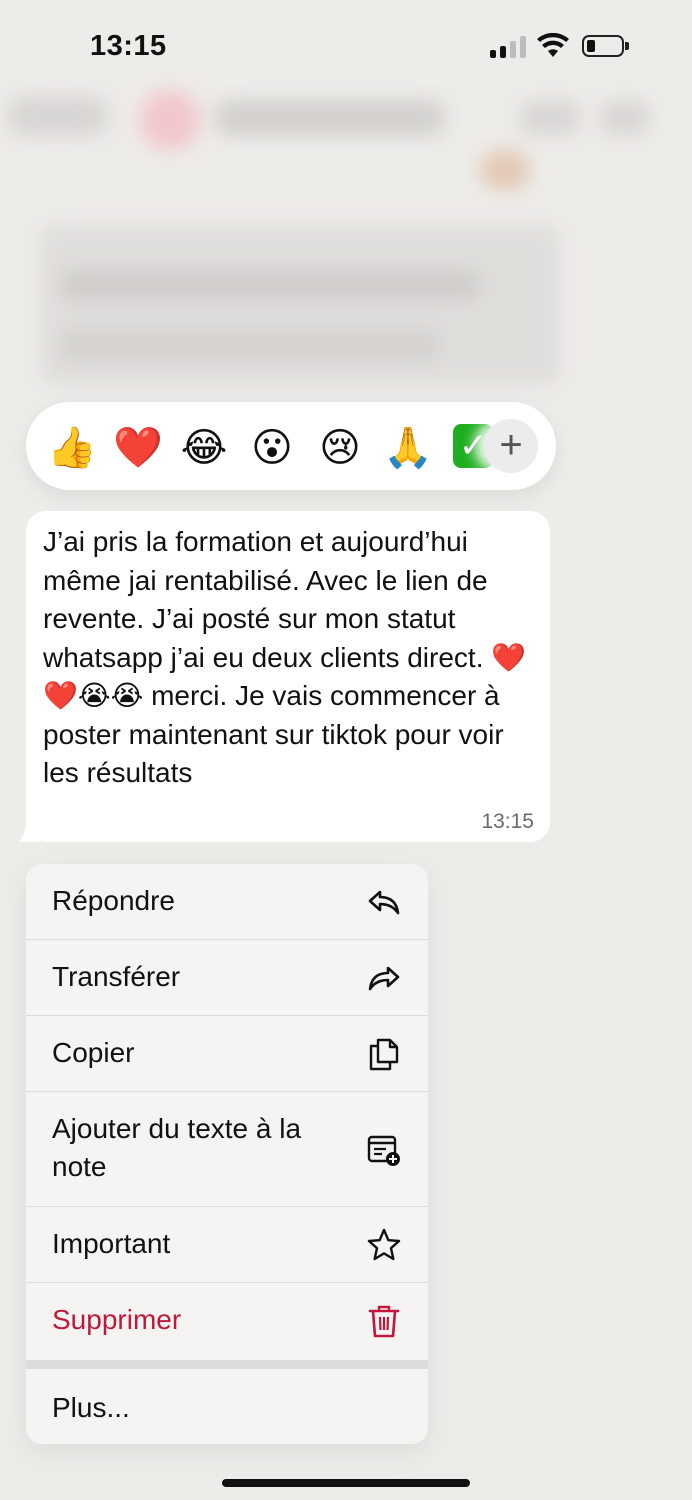 This screenshot has width=692, height=1500. I want to click on menu-item-reply: Répondre, so click(227, 902).